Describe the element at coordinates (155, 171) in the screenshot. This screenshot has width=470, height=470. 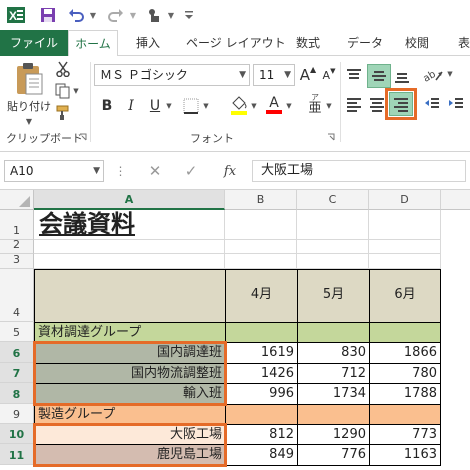
I see `cancel-icon: ✕` at that location.